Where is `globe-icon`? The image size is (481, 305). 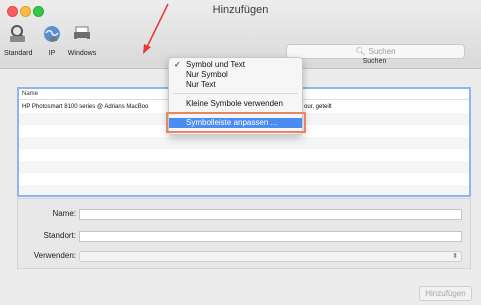 globe-icon is located at coordinates (52, 34).